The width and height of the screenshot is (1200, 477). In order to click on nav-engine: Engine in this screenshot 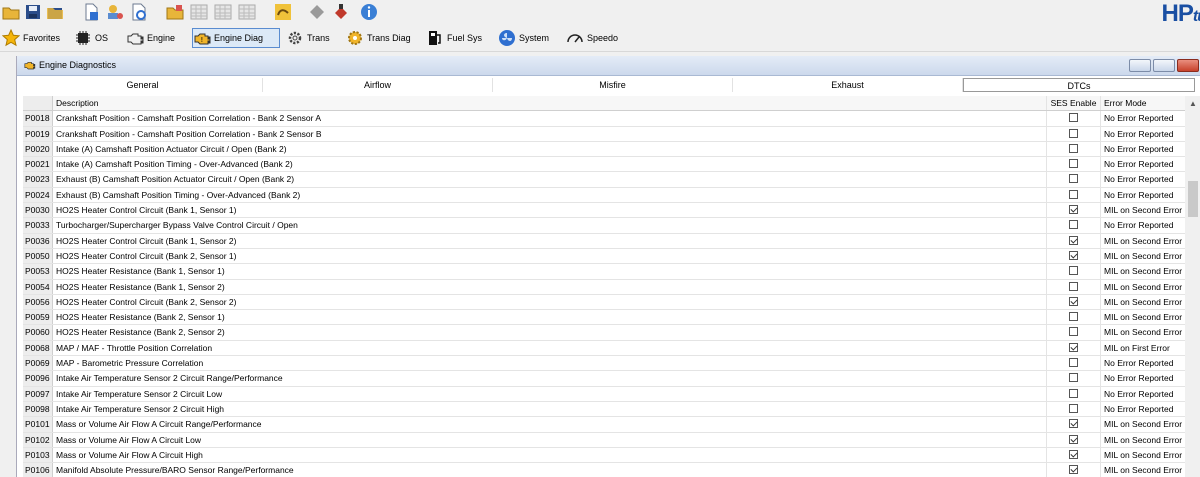, I will do `click(156, 38)`.